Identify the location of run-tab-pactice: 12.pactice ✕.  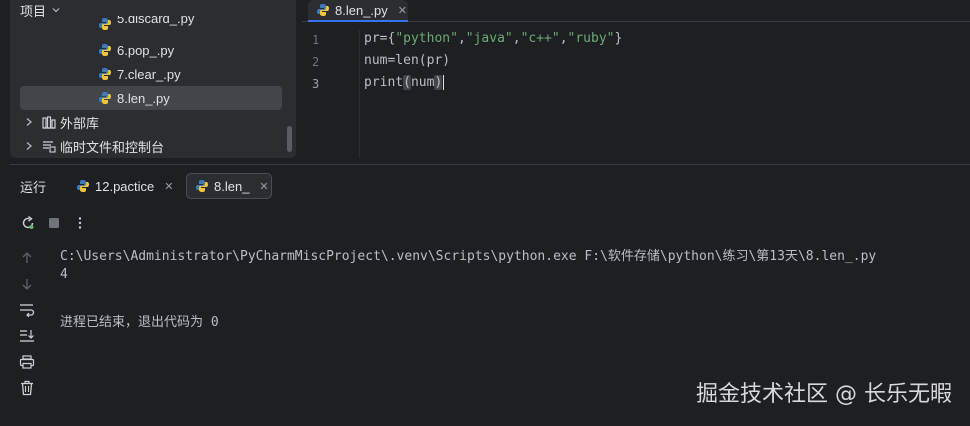
(124, 186).